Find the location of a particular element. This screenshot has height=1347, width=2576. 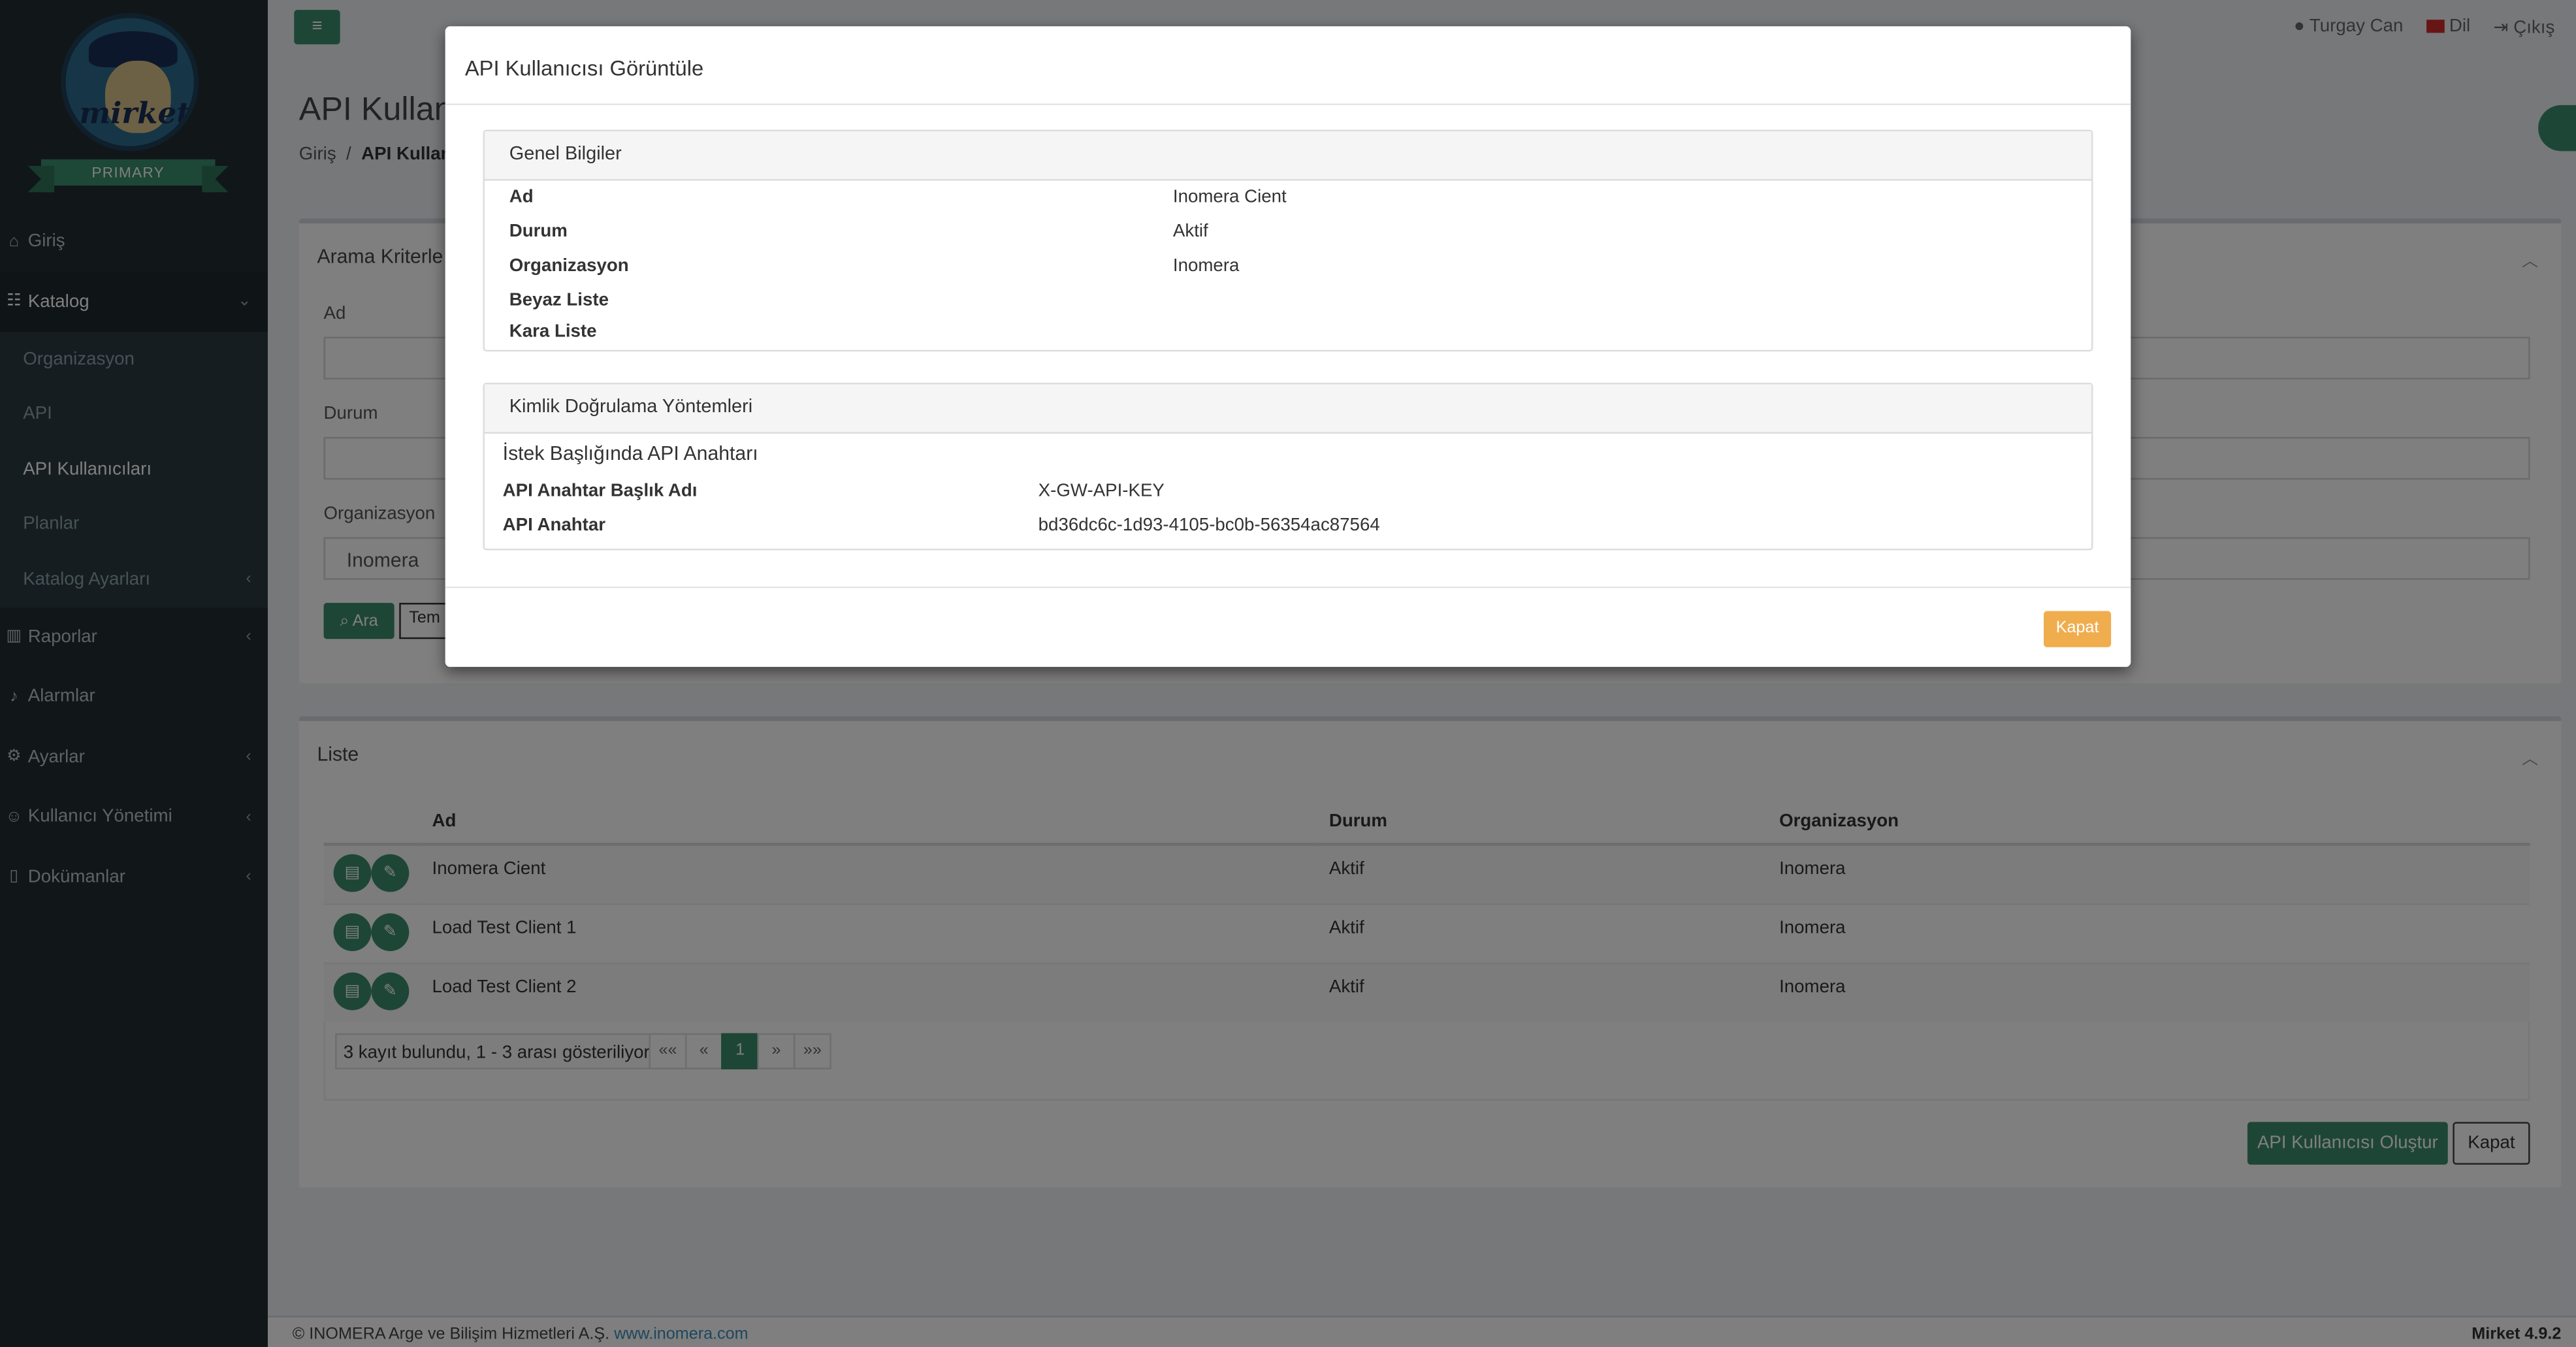

field-value: Aktif is located at coordinates (1190, 232).